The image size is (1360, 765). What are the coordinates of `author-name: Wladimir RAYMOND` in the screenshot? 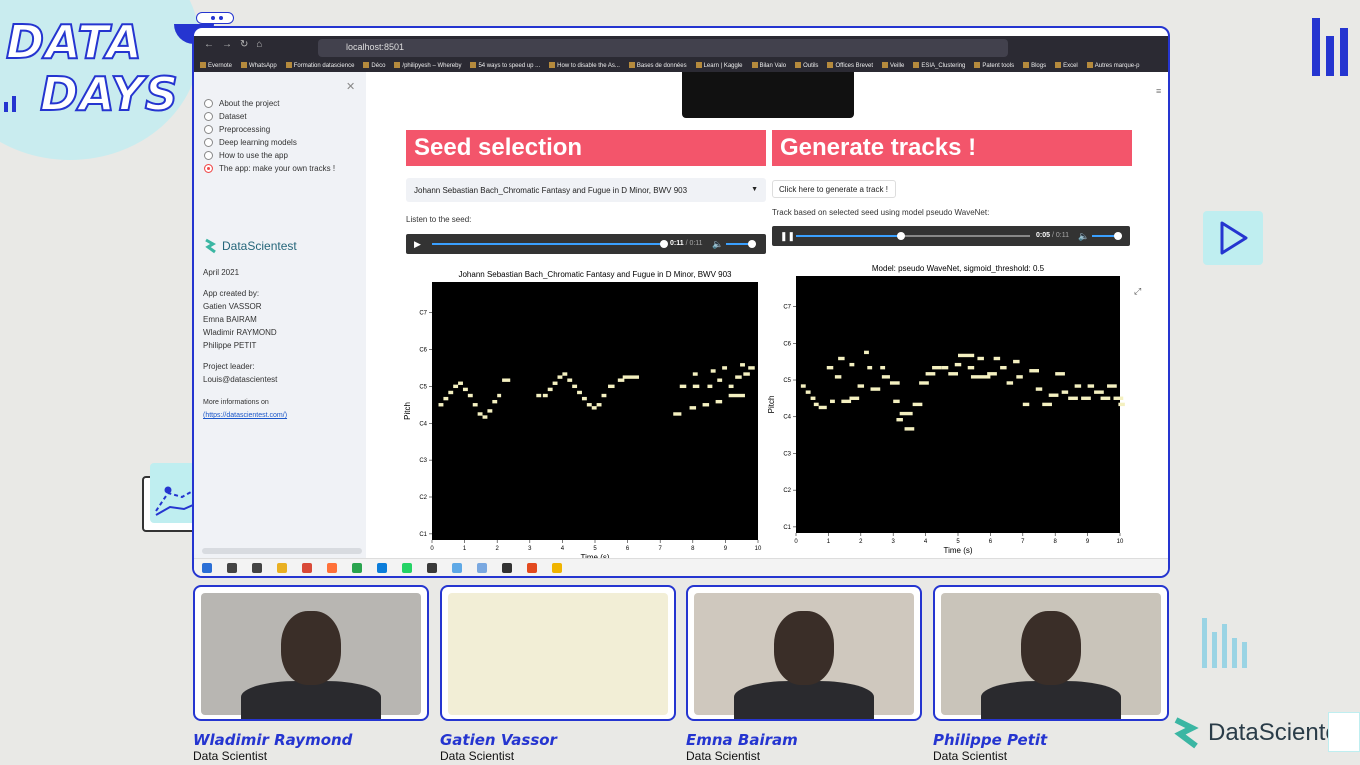 It's located at (240, 332).